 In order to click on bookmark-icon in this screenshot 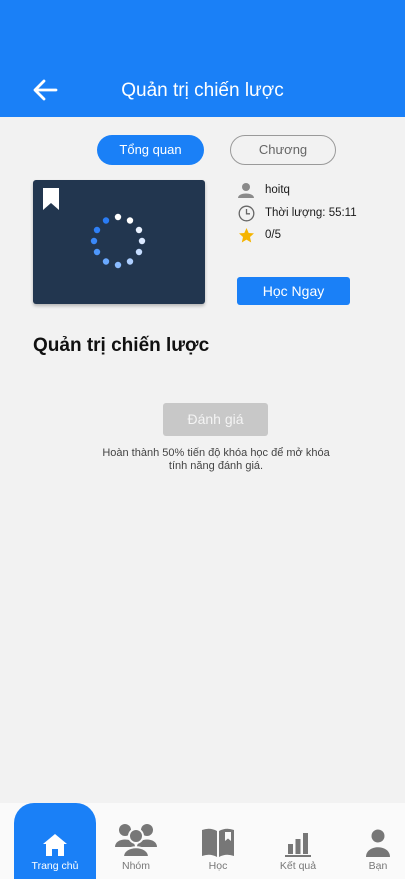, I will do `click(51, 201)`.